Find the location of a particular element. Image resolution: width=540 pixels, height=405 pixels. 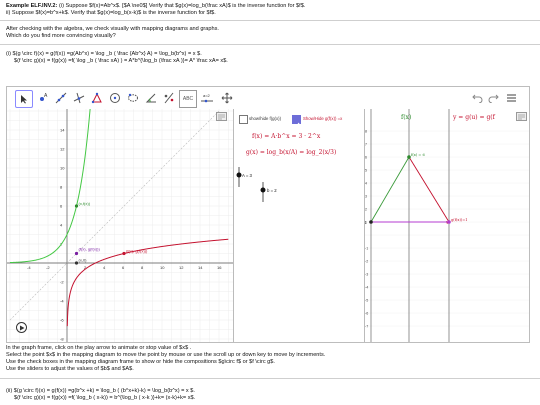

slider-A-label: A = 3 is located at coordinates (247, 175).